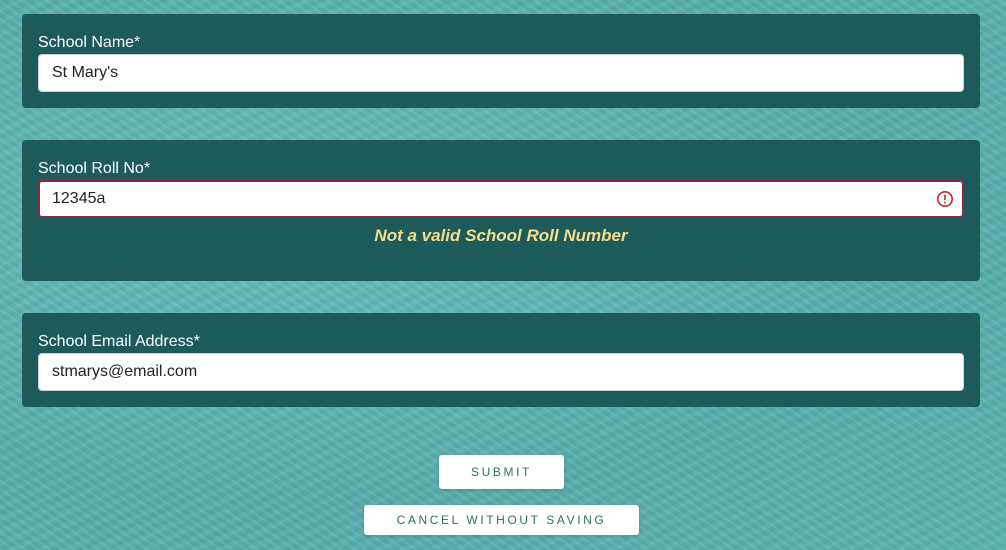  Describe the element at coordinates (89, 42) in the screenshot. I see `school-name-label: School Name*` at that location.